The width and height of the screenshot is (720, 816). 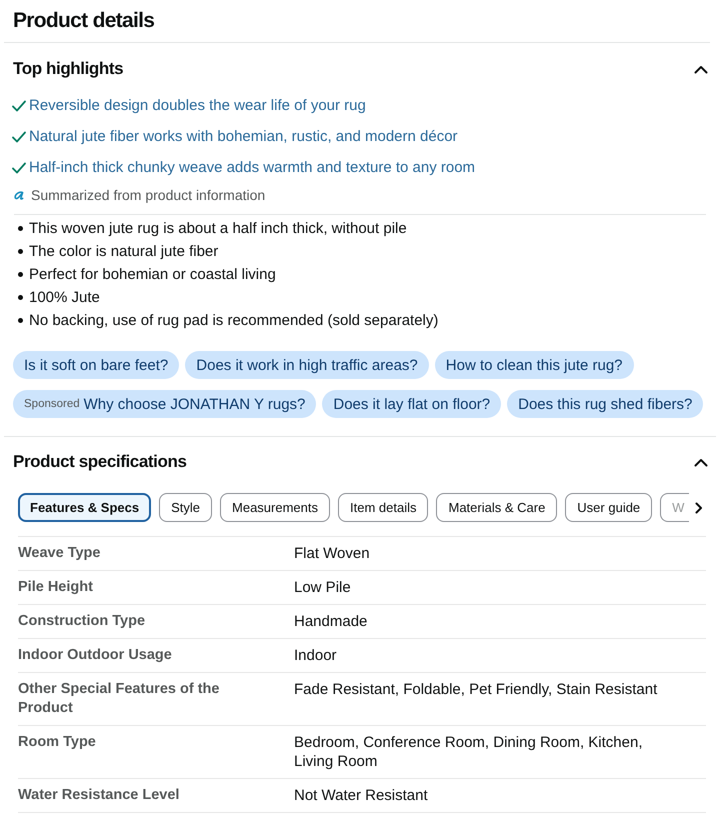 What do you see at coordinates (331, 621) in the screenshot?
I see `spec-value: Handmade` at bounding box center [331, 621].